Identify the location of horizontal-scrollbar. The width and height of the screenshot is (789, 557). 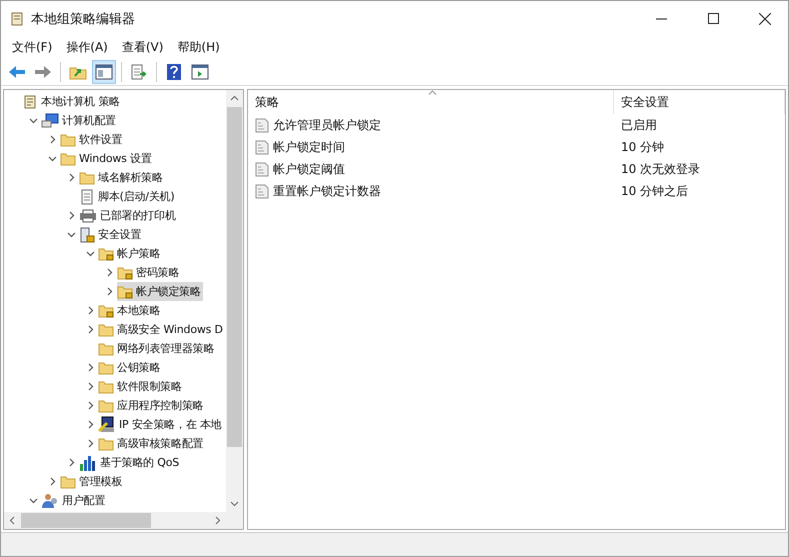
(115, 520).